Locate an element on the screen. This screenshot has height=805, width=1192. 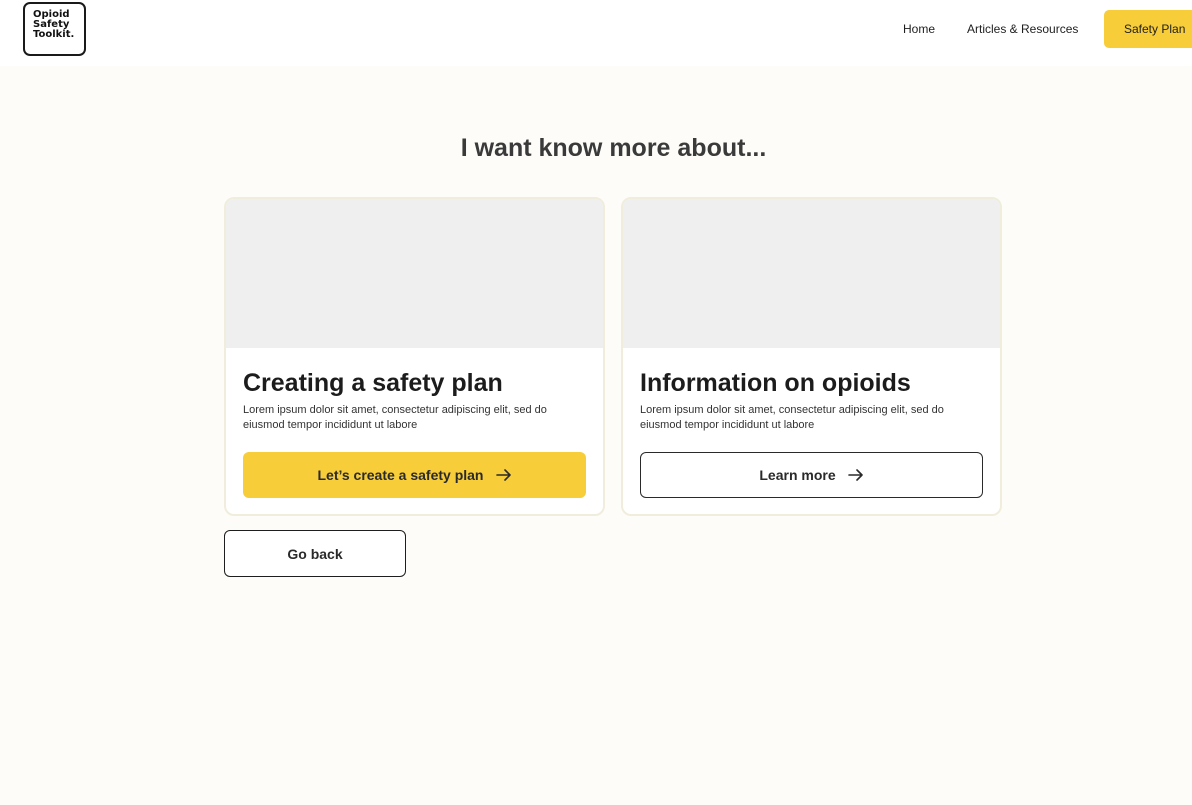
button-label: Let’s create a safety plan is located at coordinates (400, 475).